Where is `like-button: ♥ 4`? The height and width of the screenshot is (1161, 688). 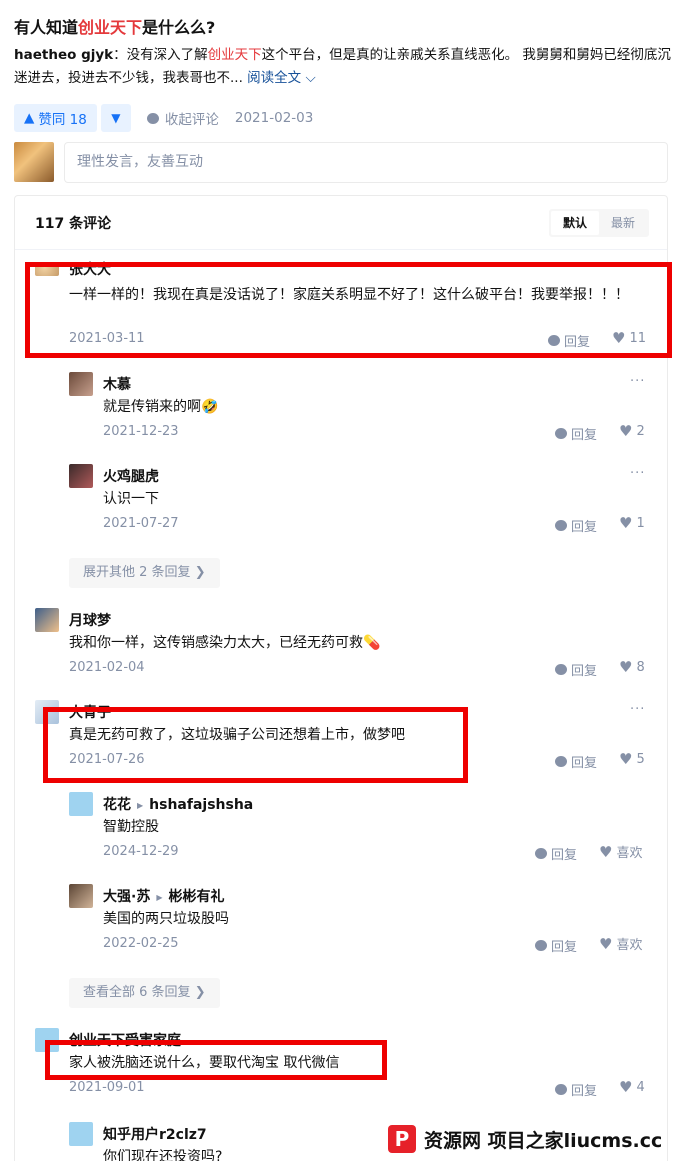 like-button: ♥ 4 is located at coordinates (632, 1087).